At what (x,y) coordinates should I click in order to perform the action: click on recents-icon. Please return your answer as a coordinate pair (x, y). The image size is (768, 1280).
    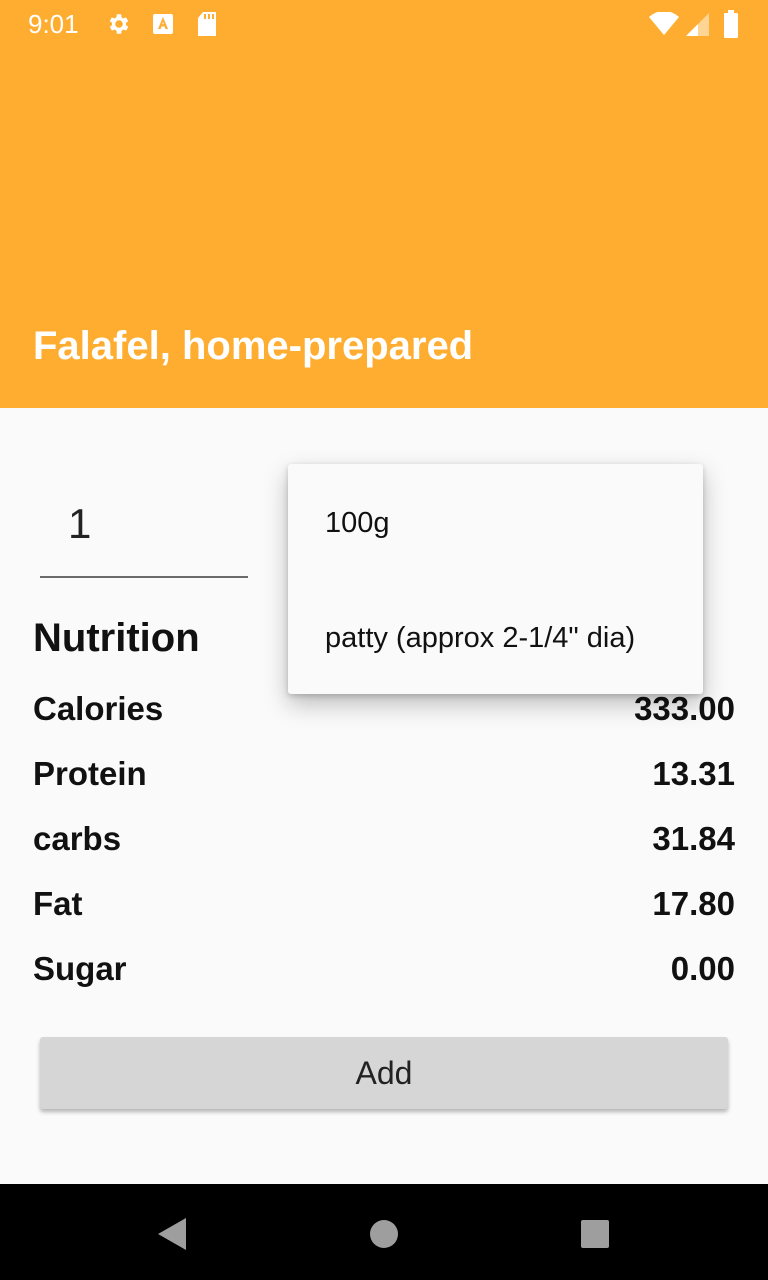
    Looking at the image, I should click on (595, 1234).